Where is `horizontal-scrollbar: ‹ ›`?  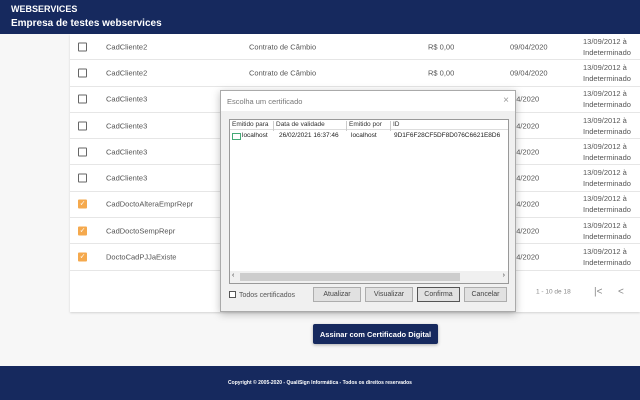 horizontal-scrollbar: ‹ › is located at coordinates (369, 277).